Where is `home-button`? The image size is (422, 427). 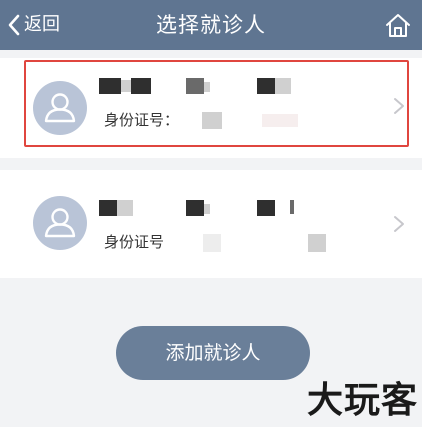 home-button is located at coordinates (398, 25).